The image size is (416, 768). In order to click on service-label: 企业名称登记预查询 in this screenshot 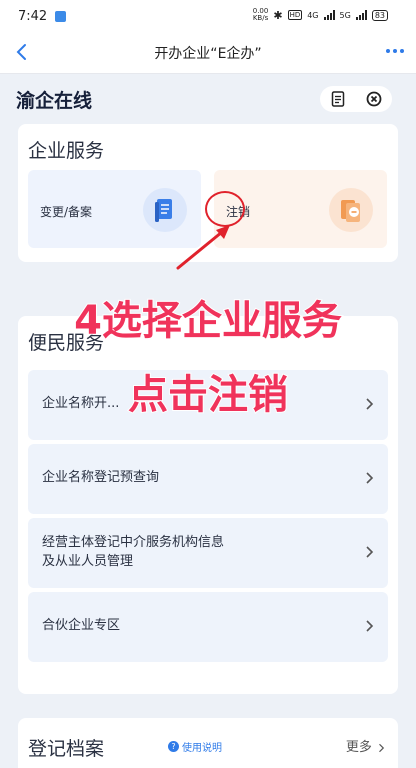, I will do `click(101, 477)`.